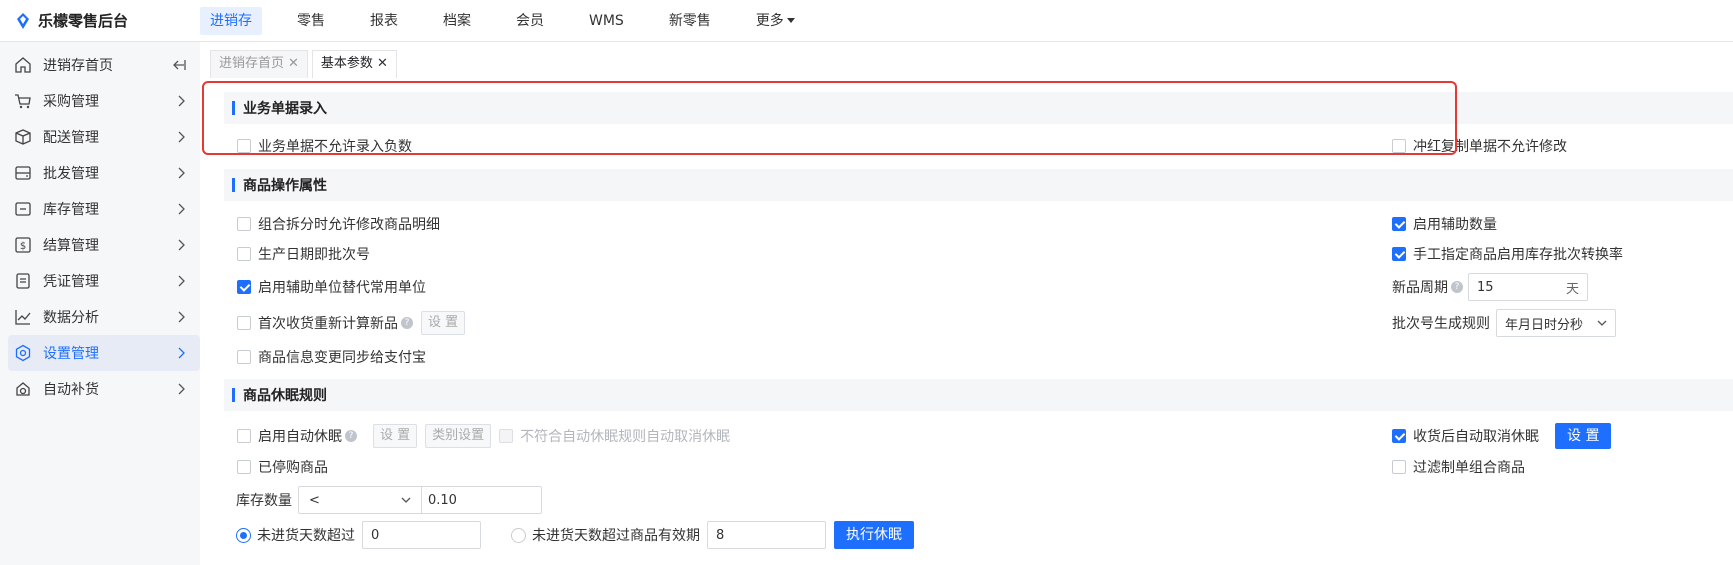  Describe the element at coordinates (1420, 288) in the screenshot. I see `new-period-label: 新品周期` at that location.